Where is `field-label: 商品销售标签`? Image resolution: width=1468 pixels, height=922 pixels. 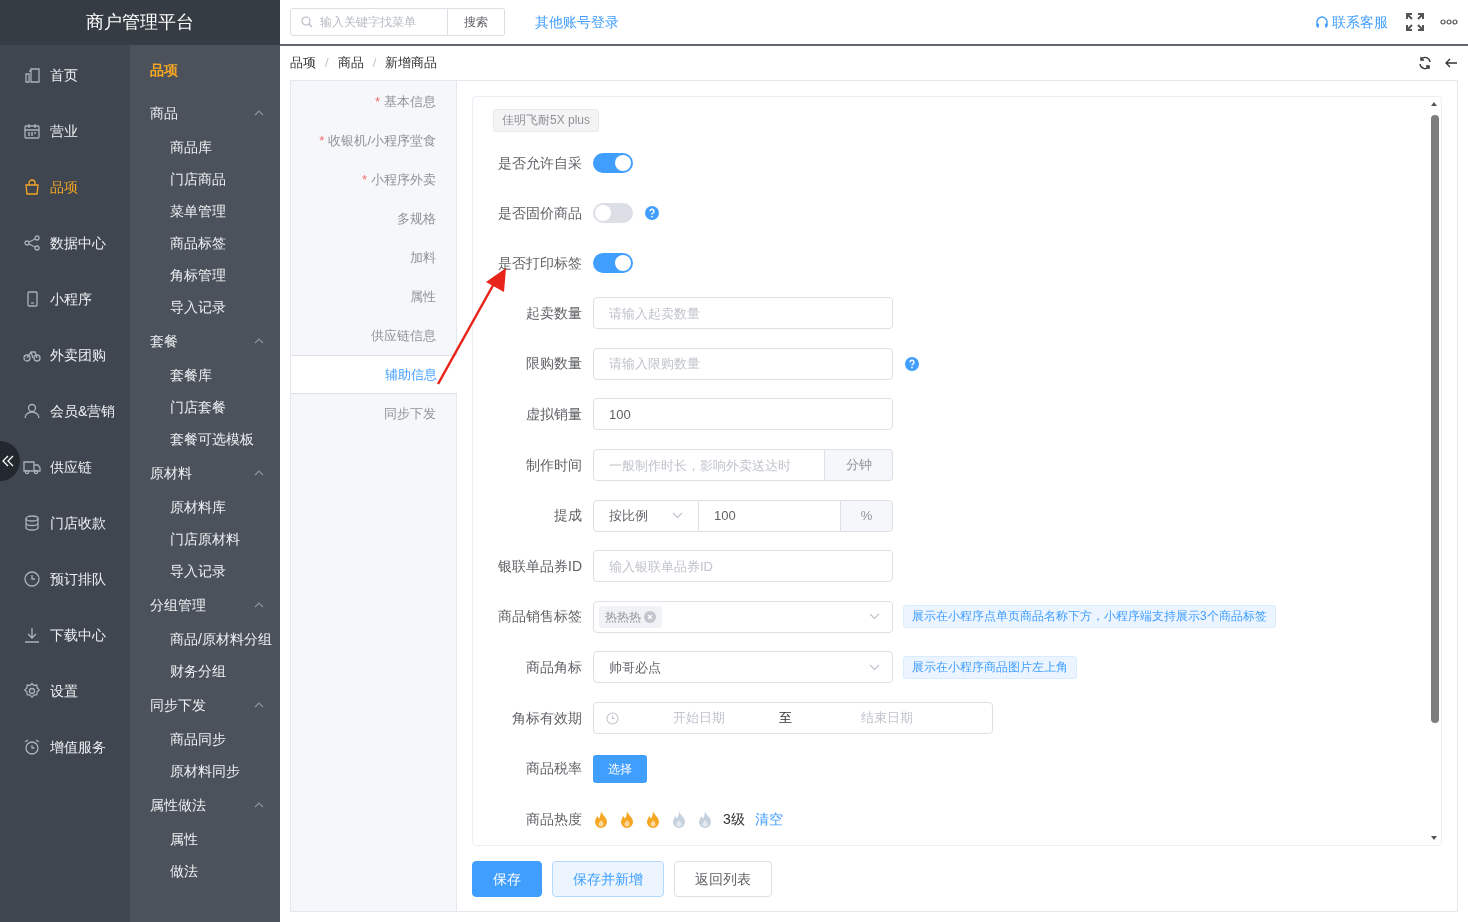 field-label: 商品销售标签 is located at coordinates (539, 617).